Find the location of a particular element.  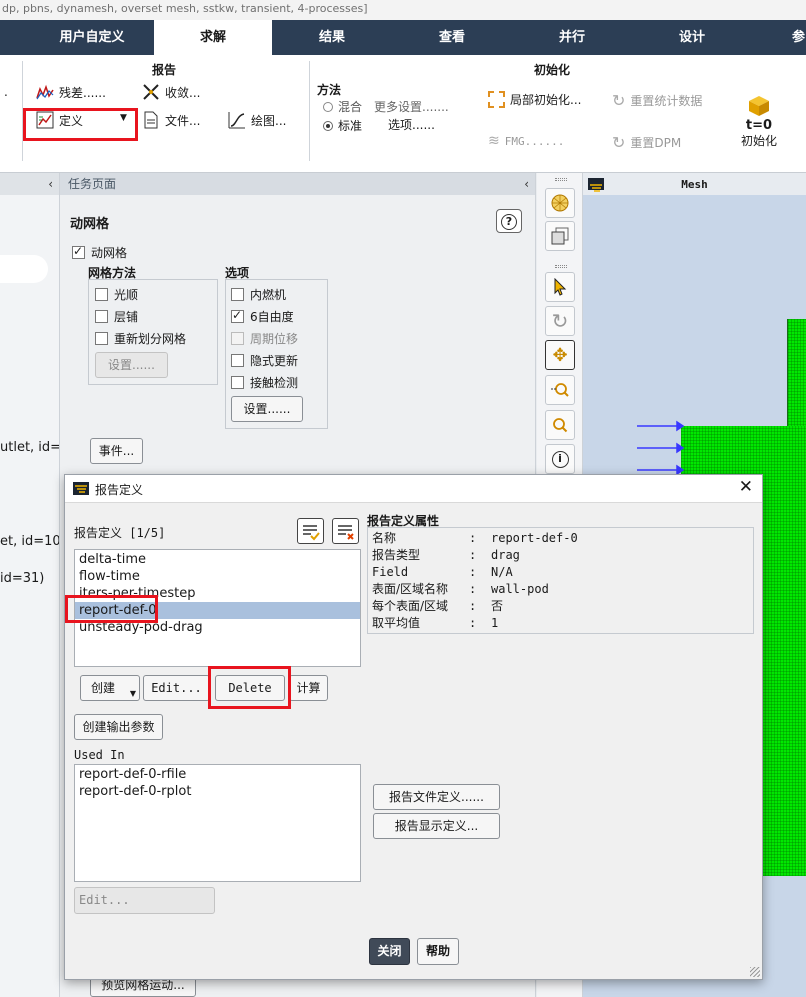

info-button: i is located at coordinates (560, 459).